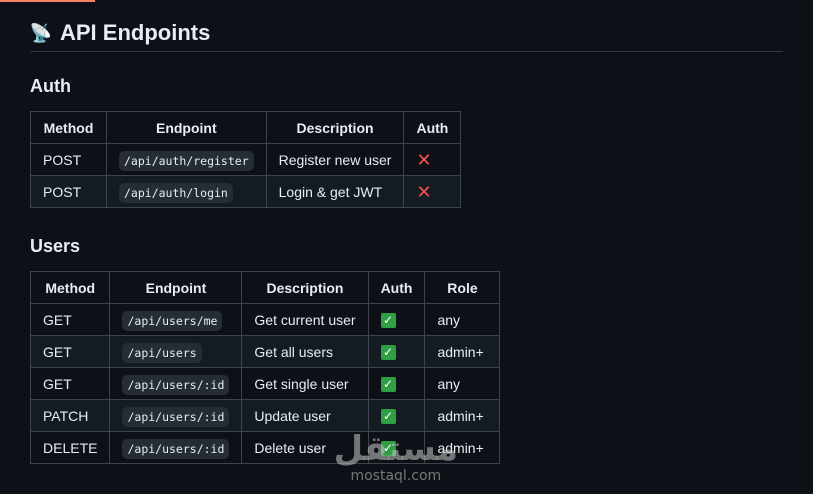 Image resolution: width=813 pixels, height=494 pixels. Describe the element at coordinates (176, 192) in the screenshot. I see `endpoint-code: /api/auth/login` at that location.